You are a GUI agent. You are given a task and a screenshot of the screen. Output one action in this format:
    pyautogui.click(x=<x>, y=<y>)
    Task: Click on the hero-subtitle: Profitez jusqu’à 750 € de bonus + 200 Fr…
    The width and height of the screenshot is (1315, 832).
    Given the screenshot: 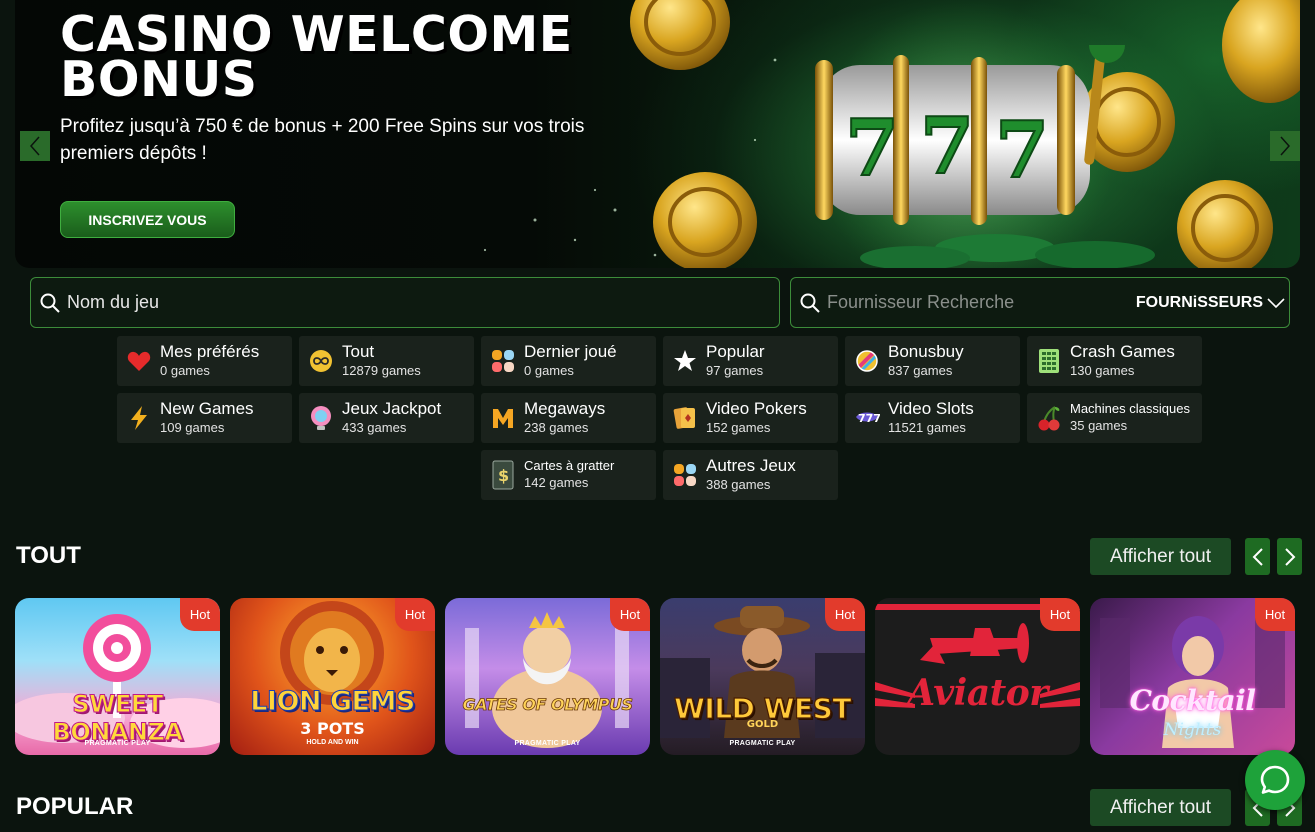 What is the action you would take?
    pyautogui.click(x=322, y=140)
    